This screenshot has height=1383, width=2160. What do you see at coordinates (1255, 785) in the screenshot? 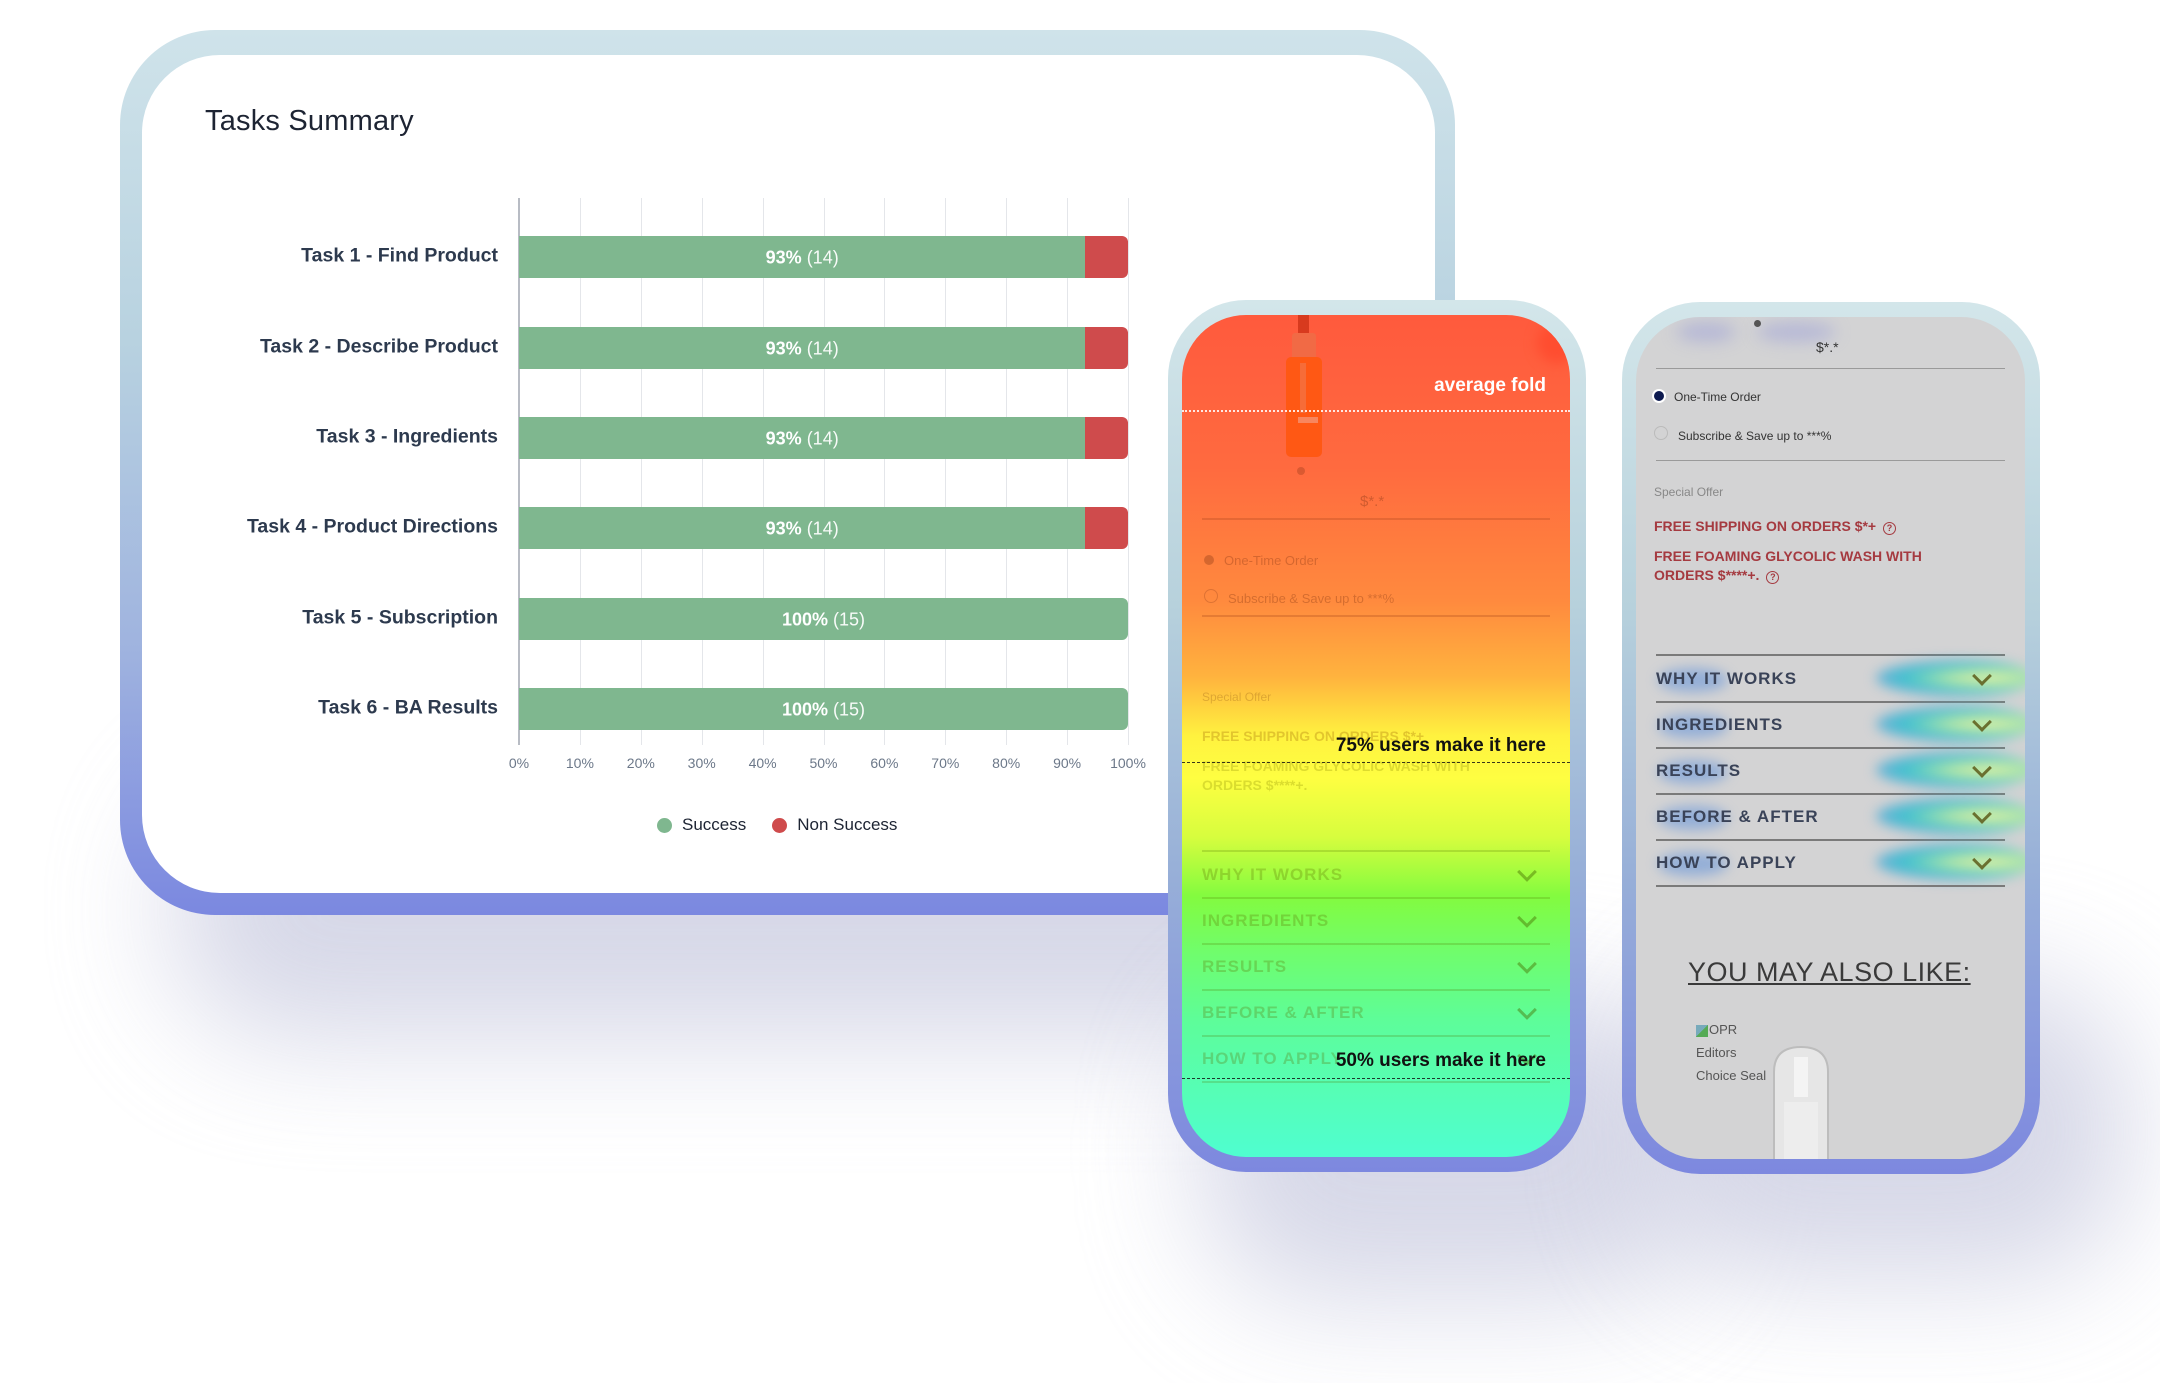
I see `offer-wash-cont: ORDERS $****+.` at bounding box center [1255, 785].